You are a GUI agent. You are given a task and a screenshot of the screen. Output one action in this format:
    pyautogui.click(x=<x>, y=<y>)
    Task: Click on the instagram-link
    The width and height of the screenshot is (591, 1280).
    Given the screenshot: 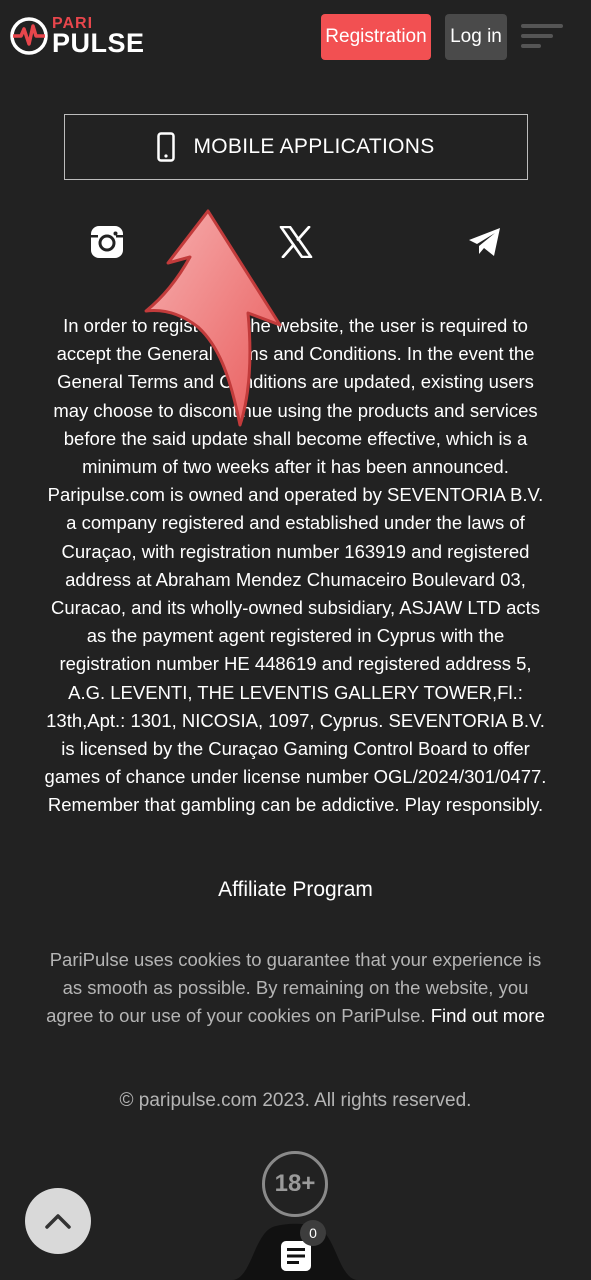 What is the action you would take?
    pyautogui.click(x=107, y=242)
    